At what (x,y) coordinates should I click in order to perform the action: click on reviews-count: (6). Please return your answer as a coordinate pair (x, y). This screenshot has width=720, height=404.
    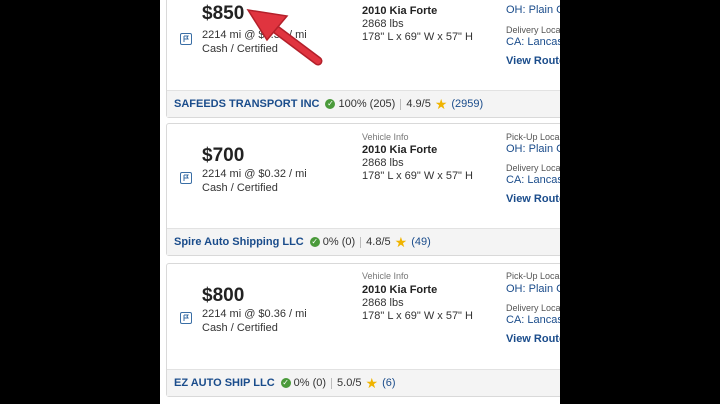
    Looking at the image, I should click on (388, 383).